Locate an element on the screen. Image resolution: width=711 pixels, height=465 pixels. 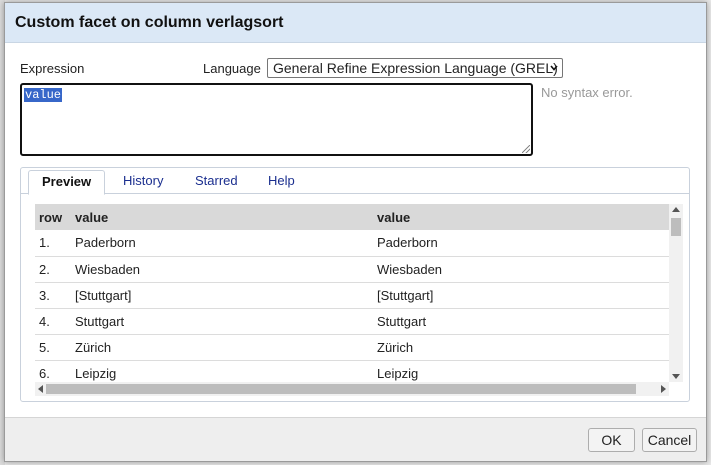
dialog-footer: OK Cancel is located at coordinates (355, 439).